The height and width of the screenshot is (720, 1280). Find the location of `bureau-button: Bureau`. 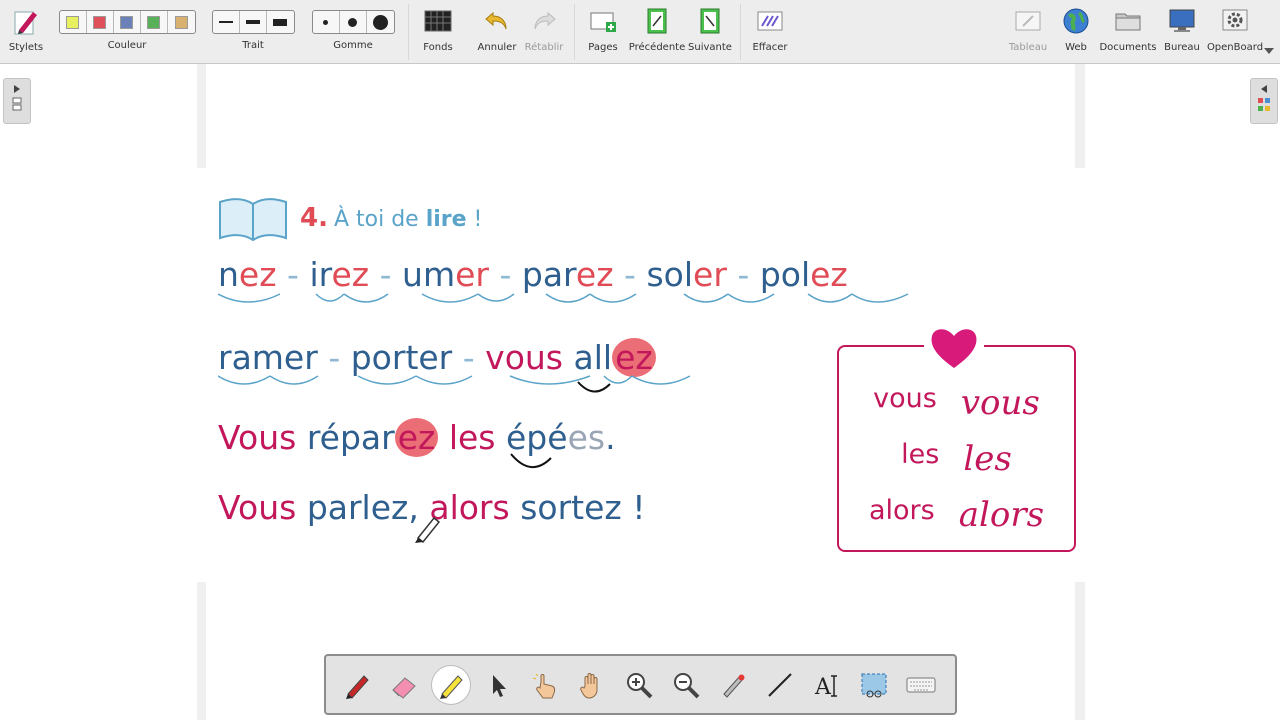

bureau-button: Bureau is located at coordinates (1182, 32).